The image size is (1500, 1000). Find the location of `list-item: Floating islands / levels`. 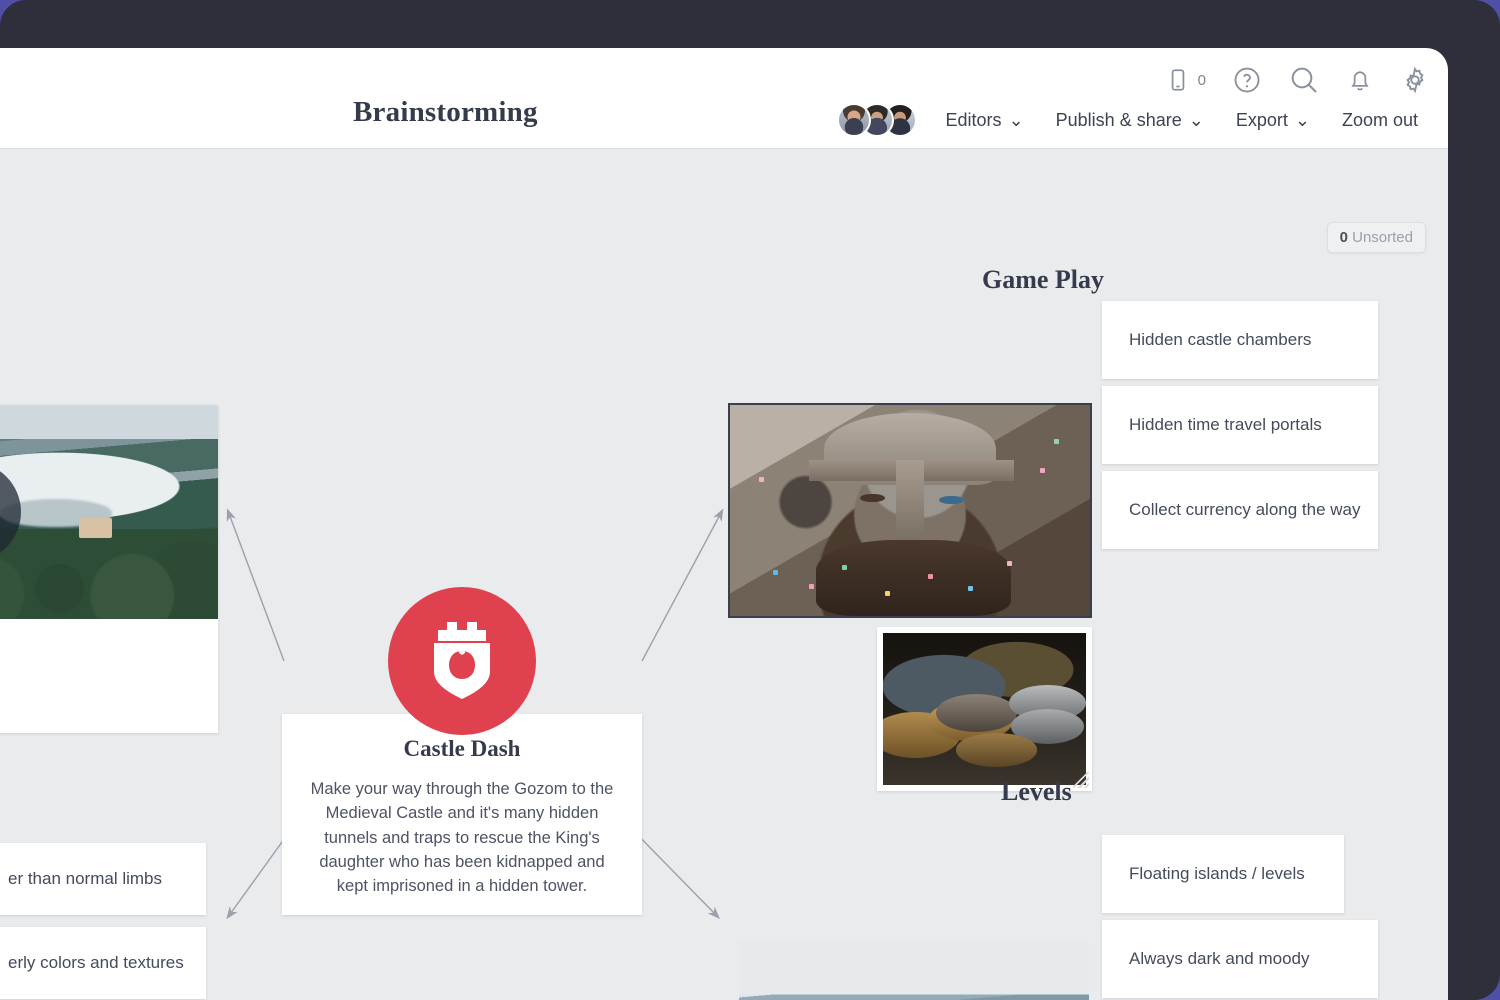

list-item: Floating islands / levels is located at coordinates (1223, 874).